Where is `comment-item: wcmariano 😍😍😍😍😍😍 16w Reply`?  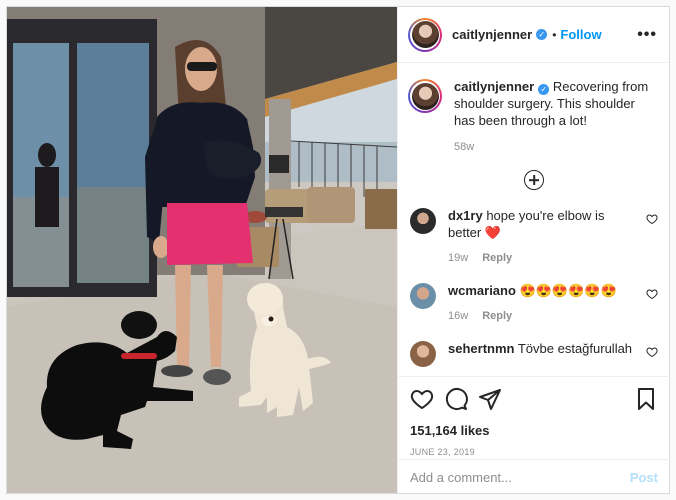
comment-item: wcmariano 😍😍😍😍😍😍 16w Reply is located at coordinates (534, 303).